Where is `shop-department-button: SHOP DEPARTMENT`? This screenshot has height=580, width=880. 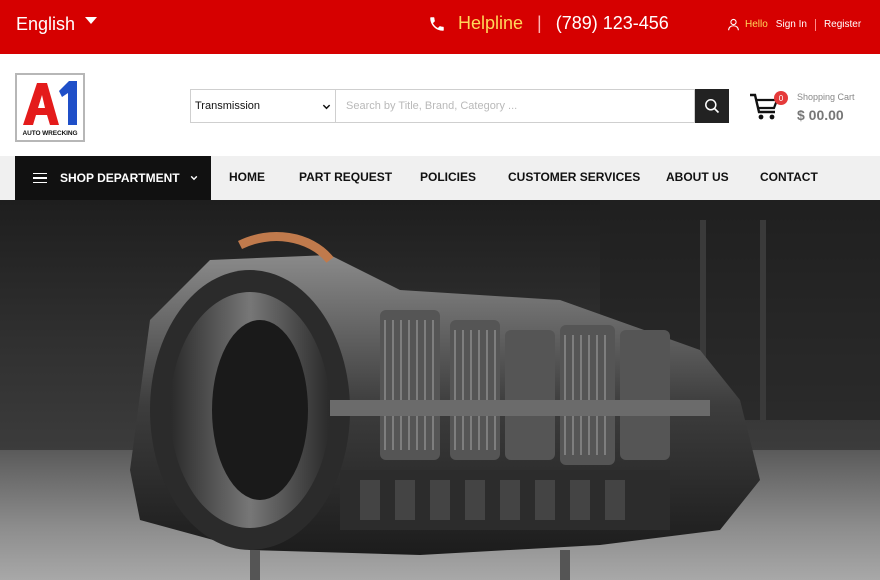 shop-department-button: SHOP DEPARTMENT is located at coordinates (113, 178).